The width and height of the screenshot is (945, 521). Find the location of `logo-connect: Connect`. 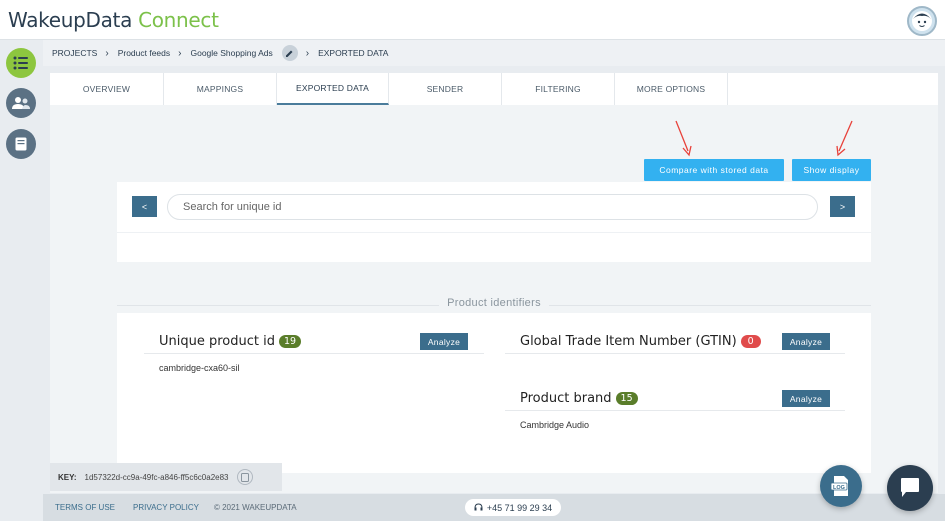

logo-connect: Connect is located at coordinates (178, 20).